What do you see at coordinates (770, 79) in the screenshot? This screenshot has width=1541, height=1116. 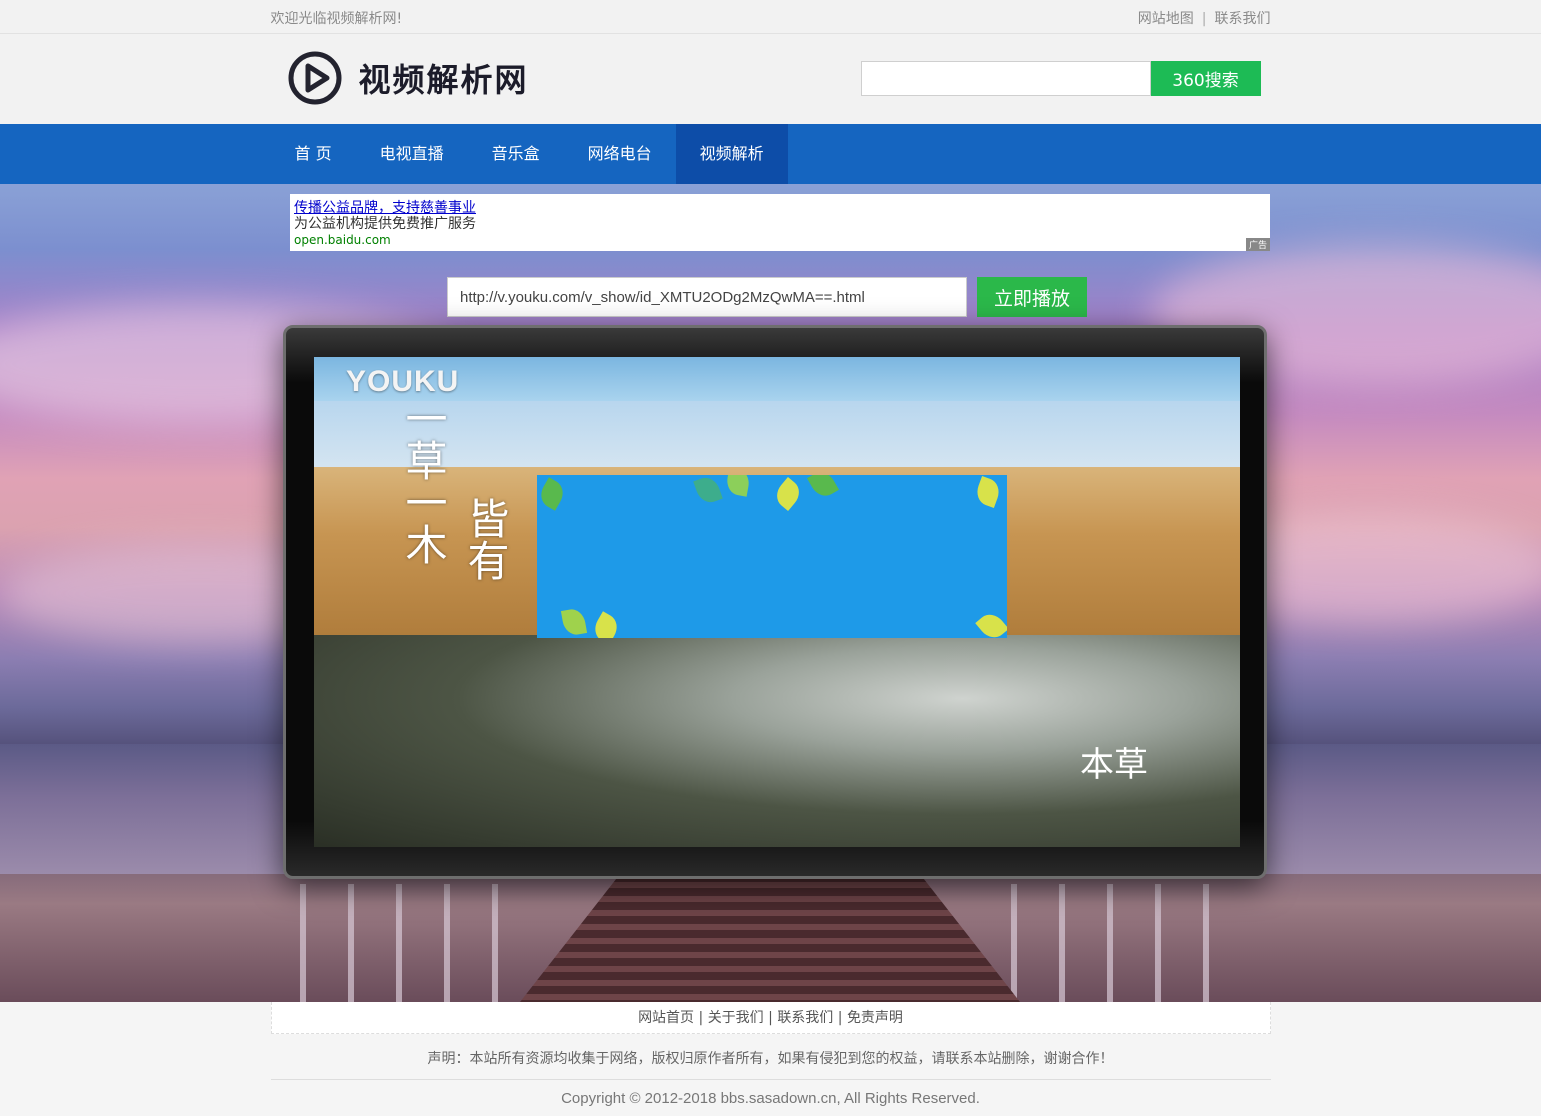 I see `header: 视频解析网 360搜索` at bounding box center [770, 79].